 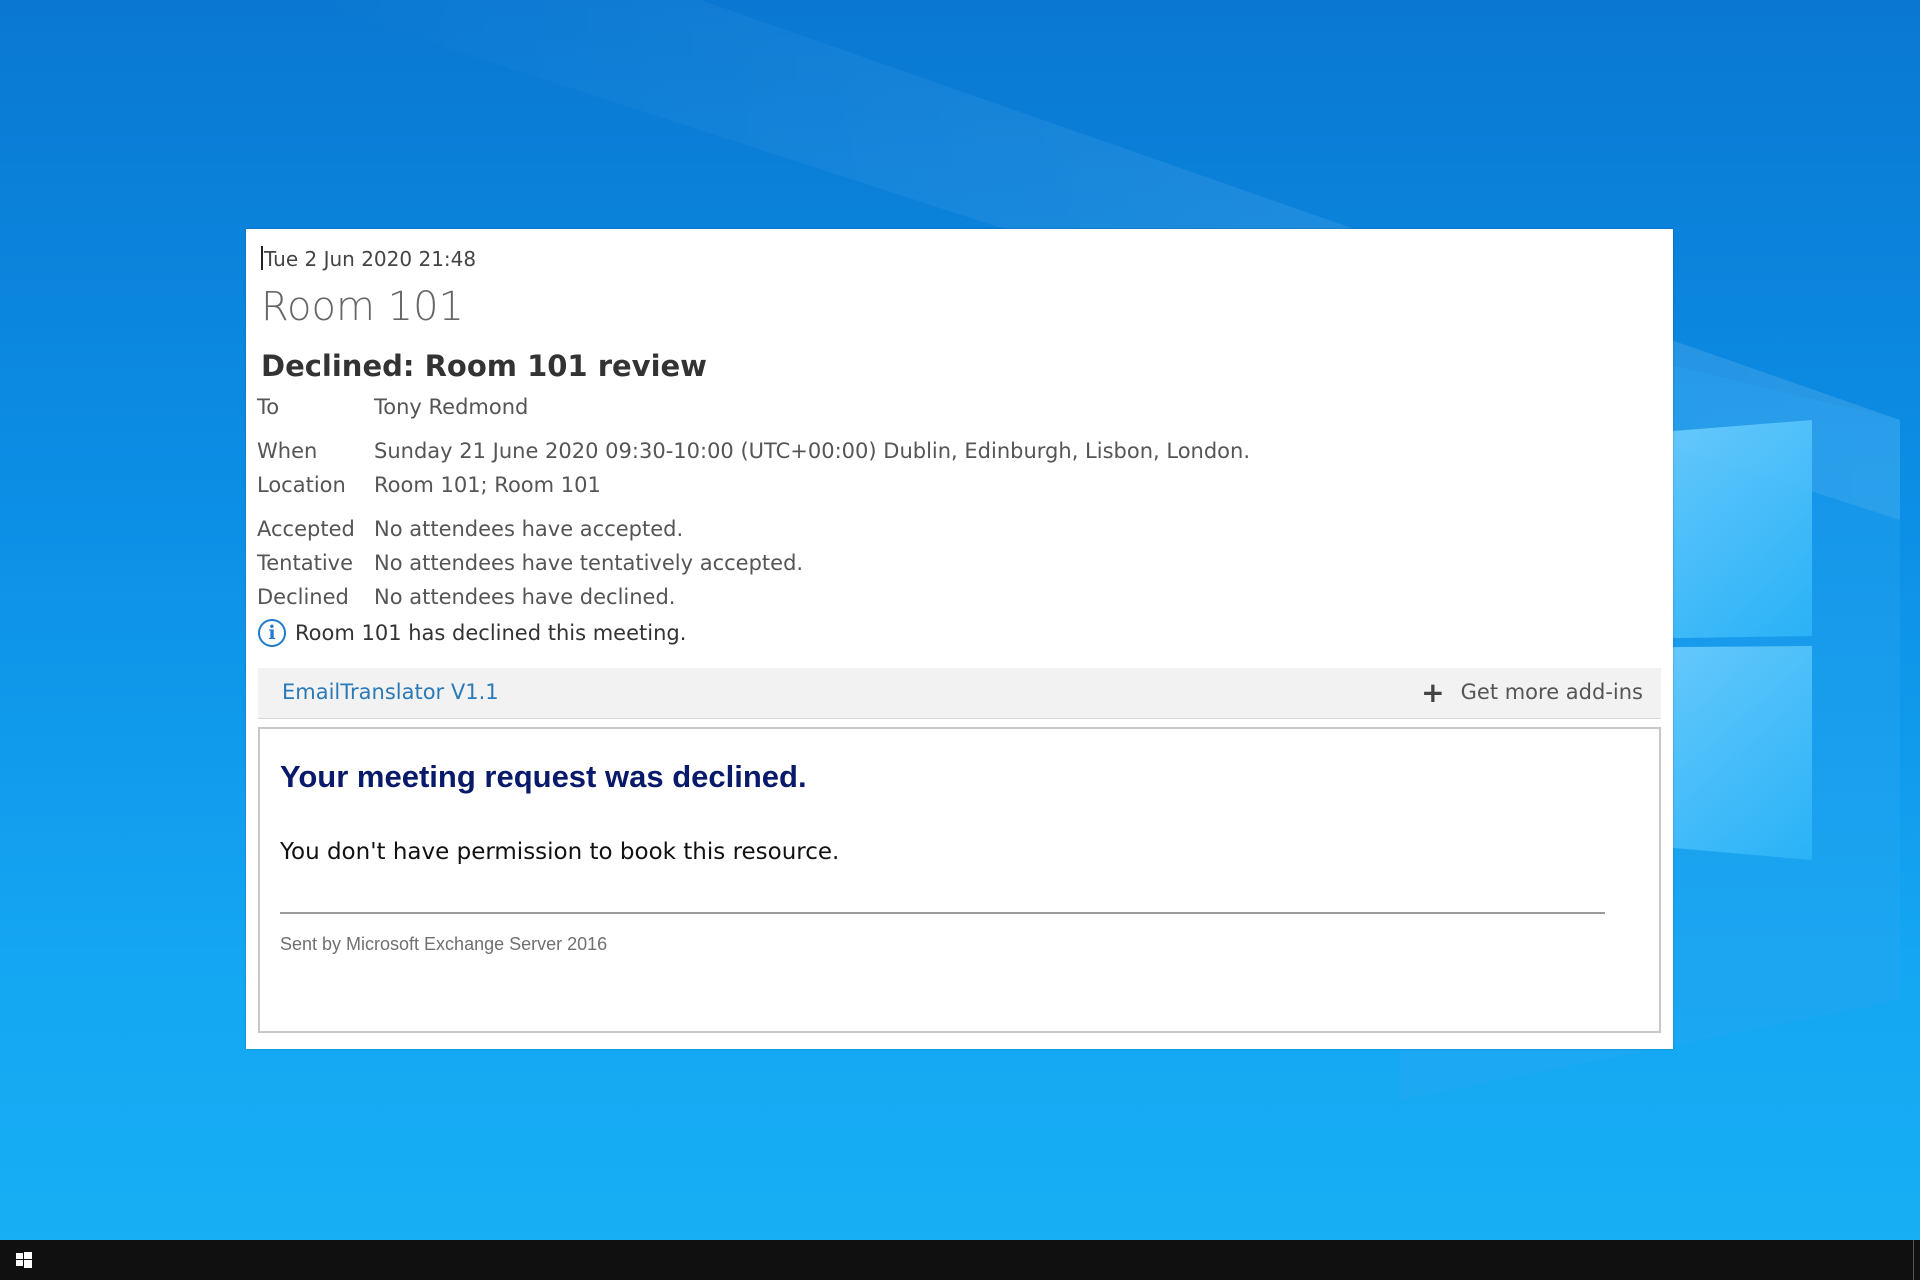 What do you see at coordinates (303, 597) in the screenshot?
I see `field-label: Declined` at bounding box center [303, 597].